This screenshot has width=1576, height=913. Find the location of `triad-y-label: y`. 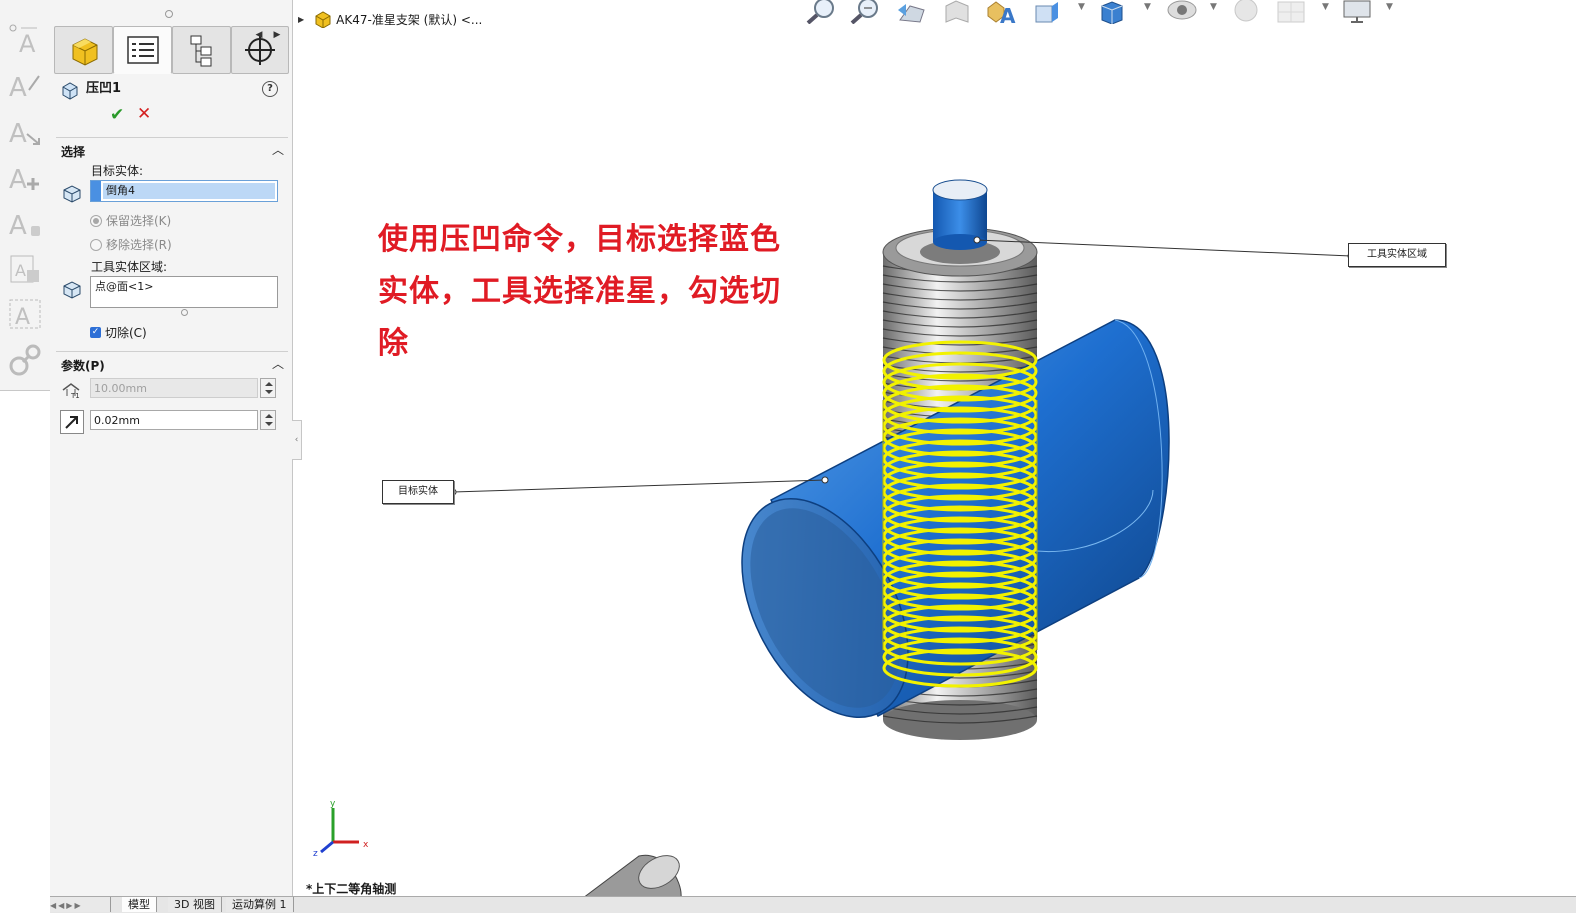

triad-y-label: y is located at coordinates (333, 804).